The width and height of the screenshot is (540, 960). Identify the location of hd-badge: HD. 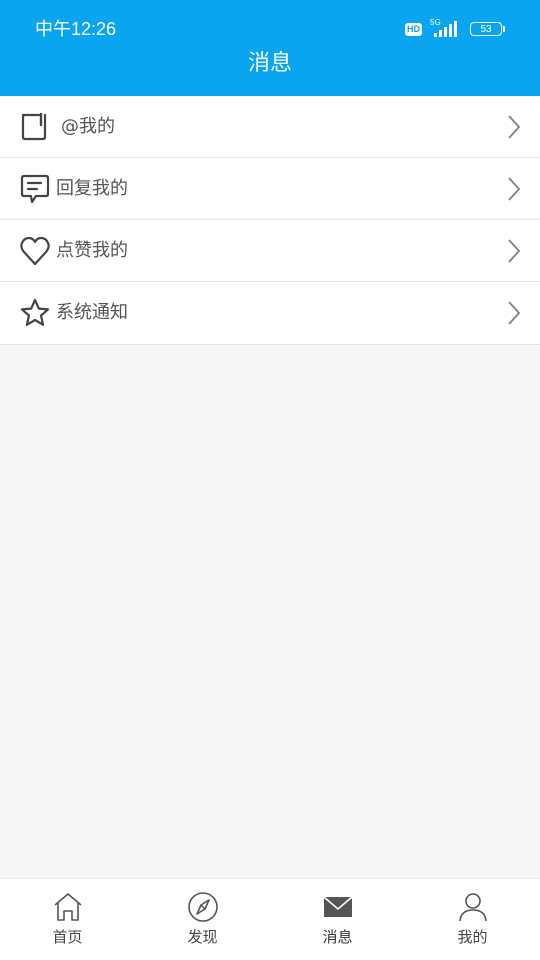
(413, 29).